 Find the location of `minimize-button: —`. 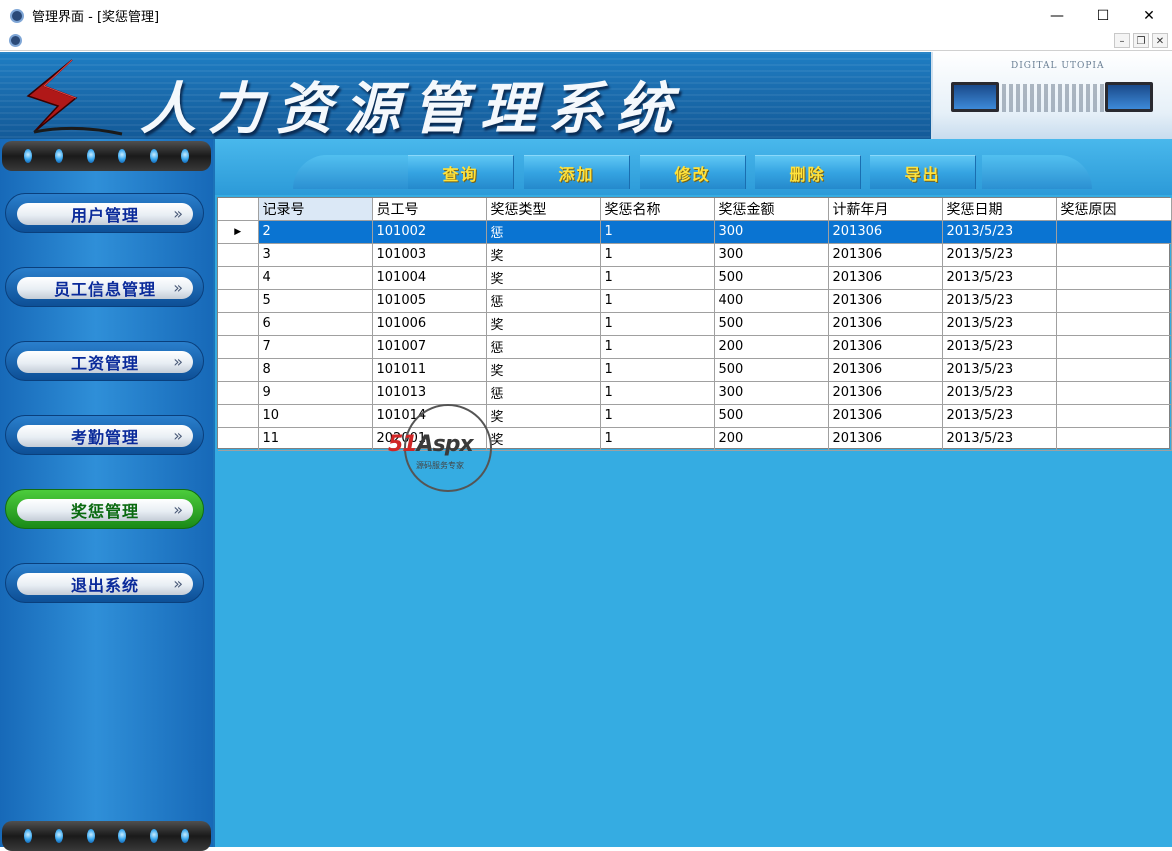

minimize-button: — is located at coordinates (1057, 15).